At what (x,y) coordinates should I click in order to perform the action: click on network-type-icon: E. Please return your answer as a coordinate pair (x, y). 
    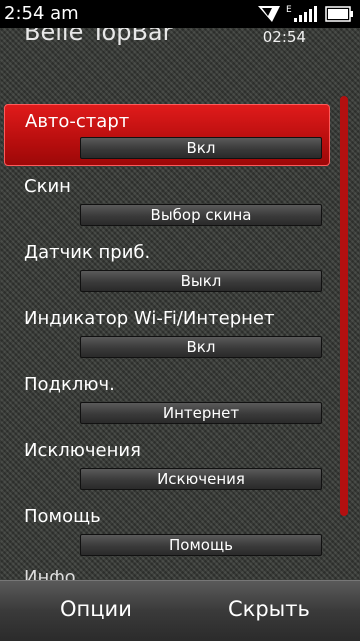
    Looking at the image, I should click on (289, 10).